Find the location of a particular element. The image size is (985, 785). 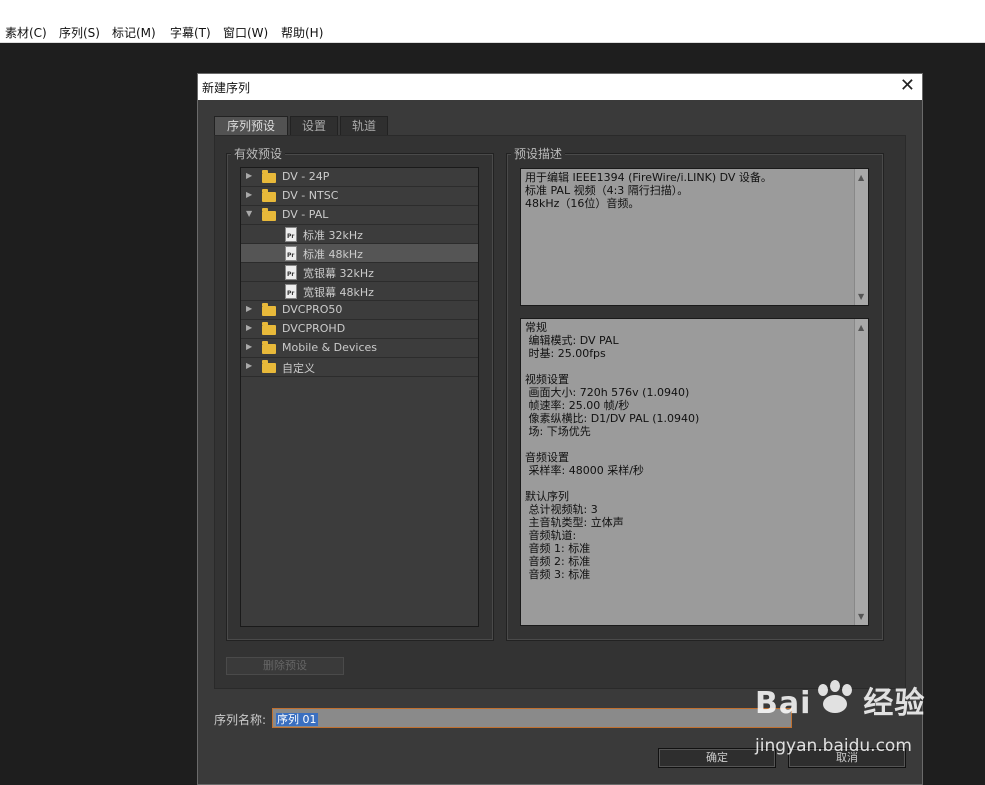

tree-item-dv-pal: ▼ DV - PAL is located at coordinates (359, 215).